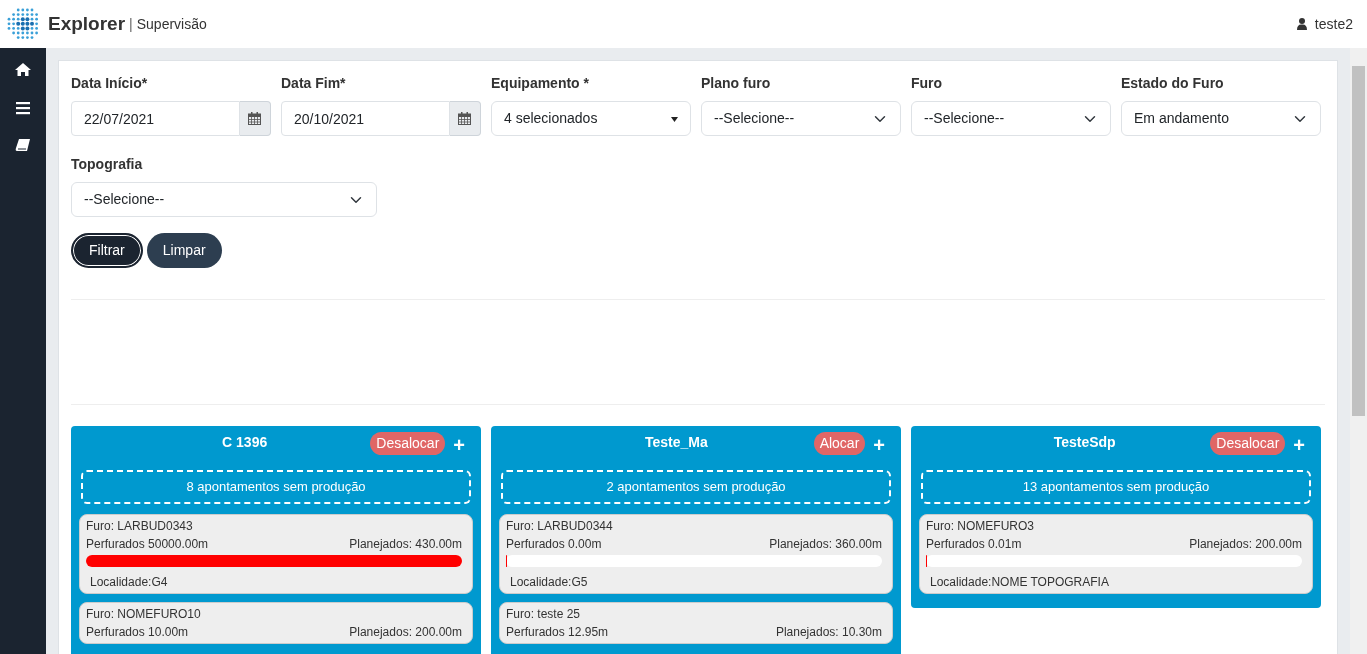 Image resolution: width=1367 pixels, height=654 pixels. Describe the element at coordinates (1358, 351) in the screenshot. I see `scrollbar` at that location.